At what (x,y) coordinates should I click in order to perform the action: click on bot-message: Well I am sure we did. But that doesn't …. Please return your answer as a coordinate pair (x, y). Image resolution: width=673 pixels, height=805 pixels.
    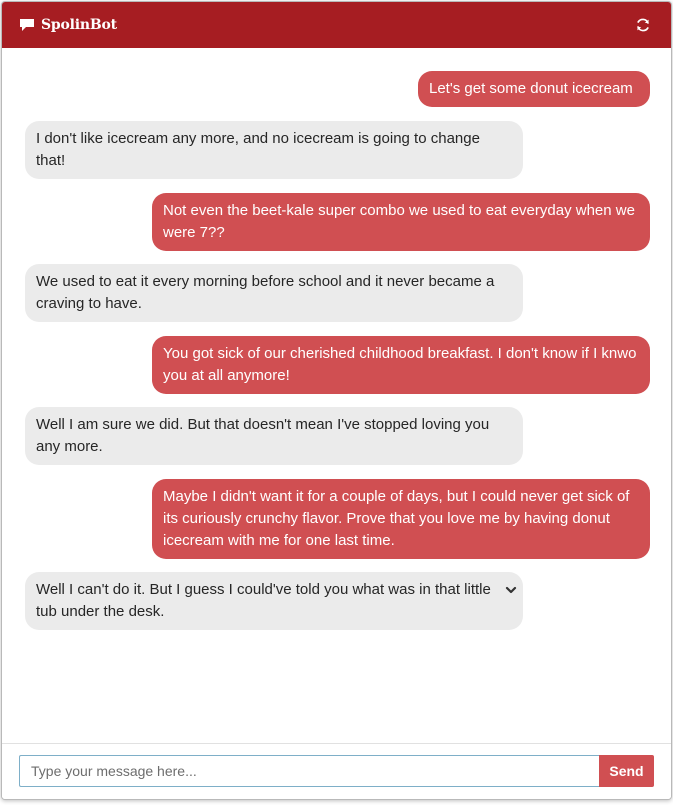
    Looking at the image, I should click on (274, 436).